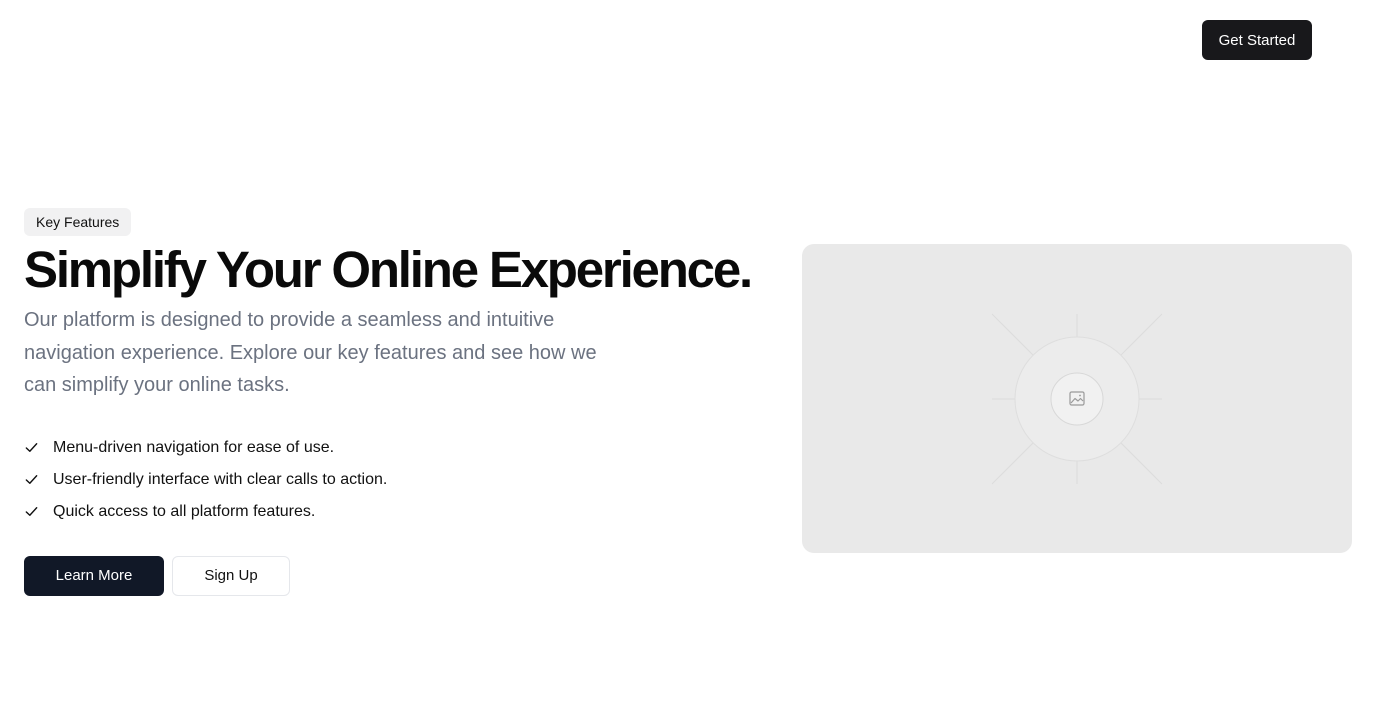 This screenshot has width=1376, height=718. I want to click on feature-item: Quick access to all platform features., so click(394, 512).